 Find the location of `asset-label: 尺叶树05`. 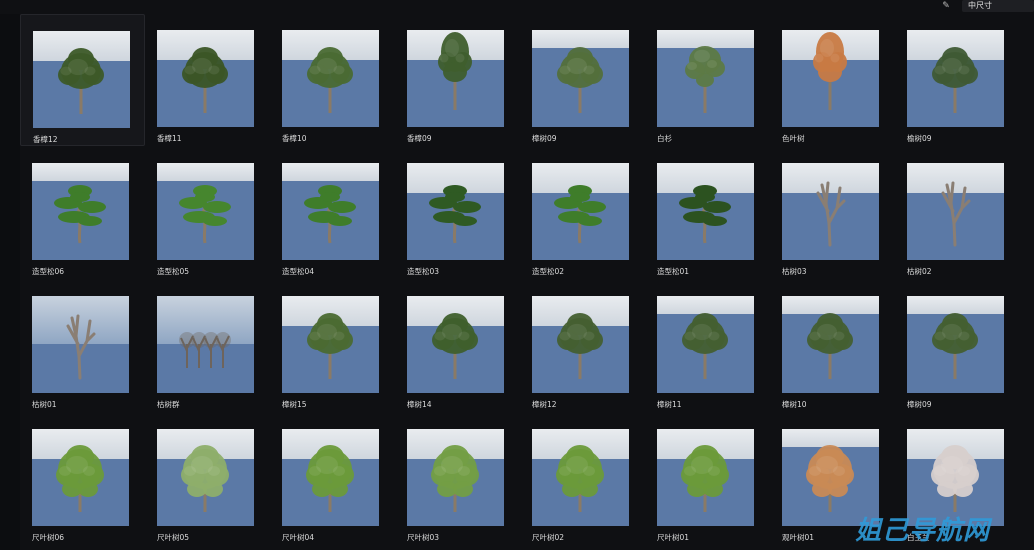

asset-label: 尺叶树05 is located at coordinates (173, 537).